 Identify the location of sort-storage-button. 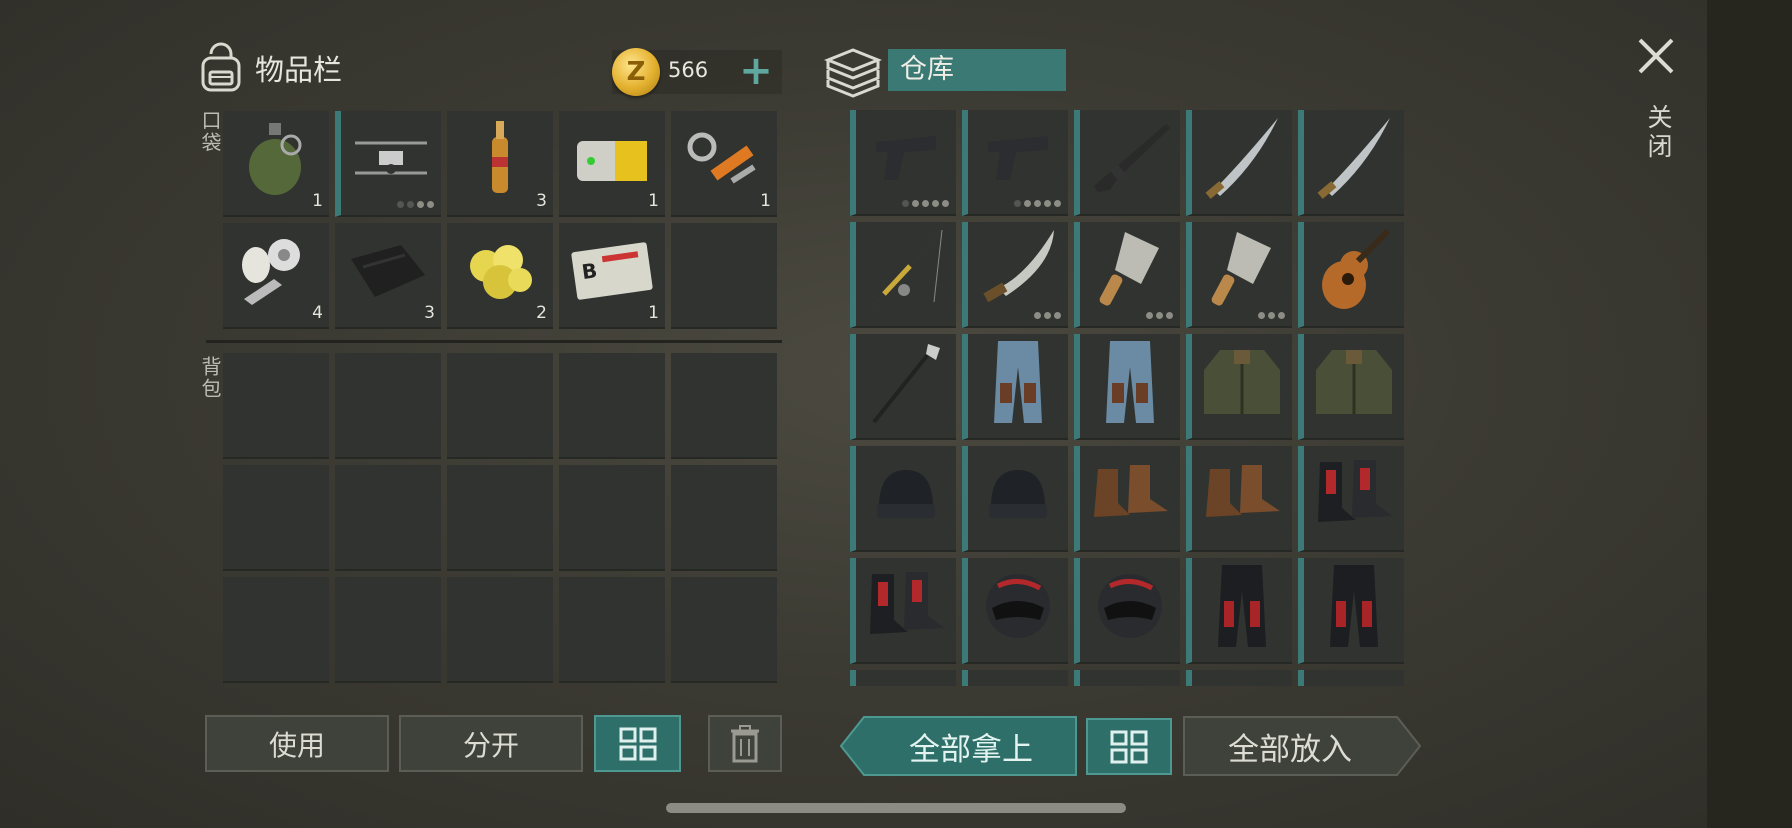
(1129, 746).